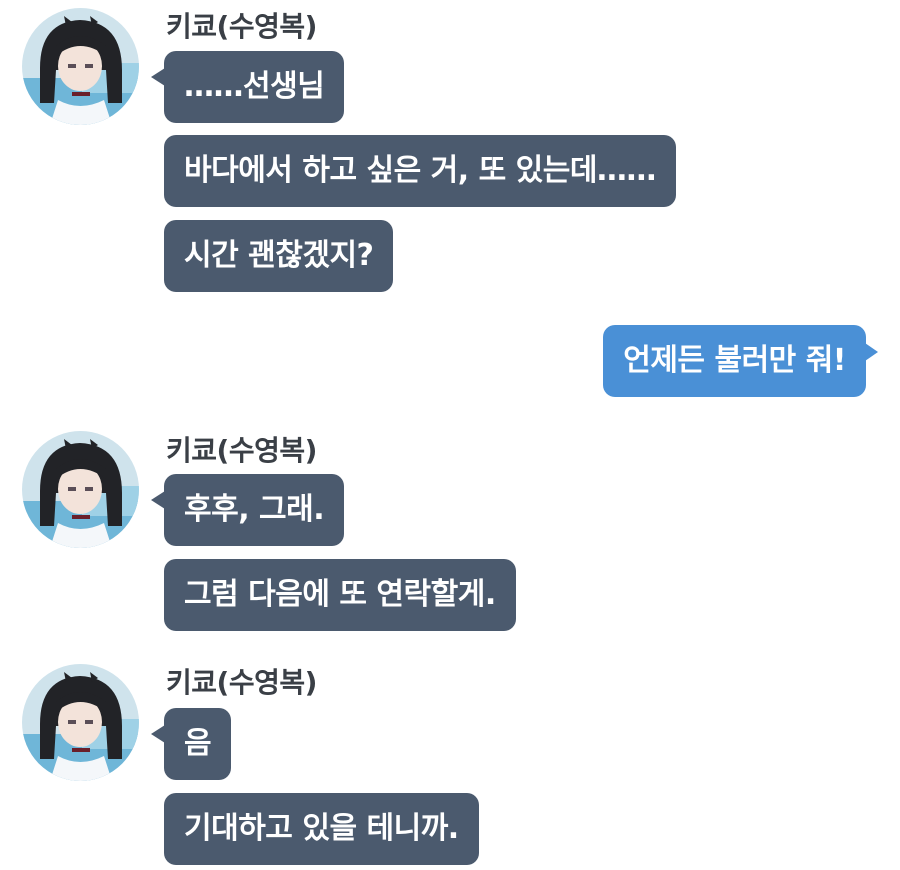  I want to click on message-bubble: 음, so click(198, 744).